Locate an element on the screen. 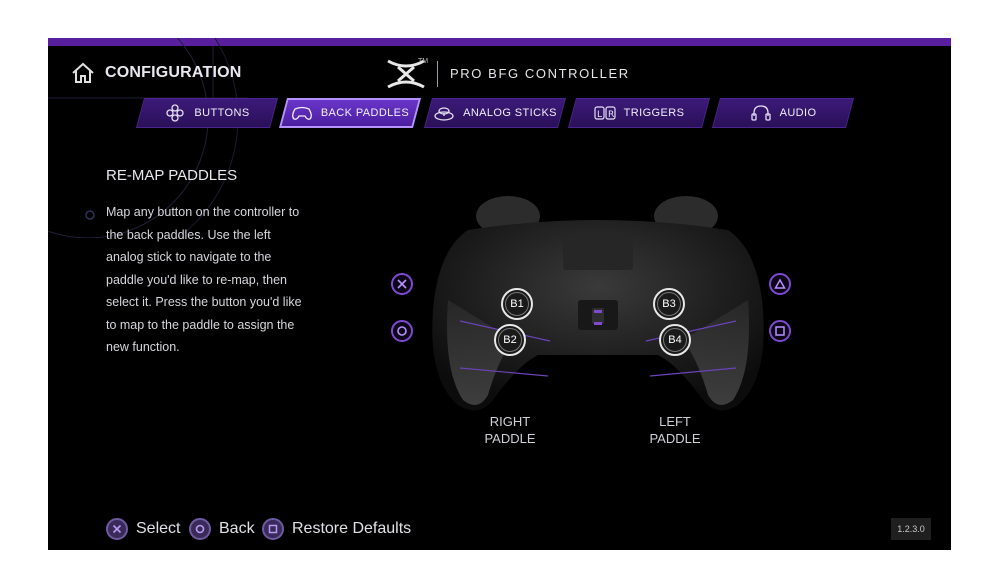 This screenshot has width=1000, height=588. mapped-square-button is located at coordinates (780, 331).